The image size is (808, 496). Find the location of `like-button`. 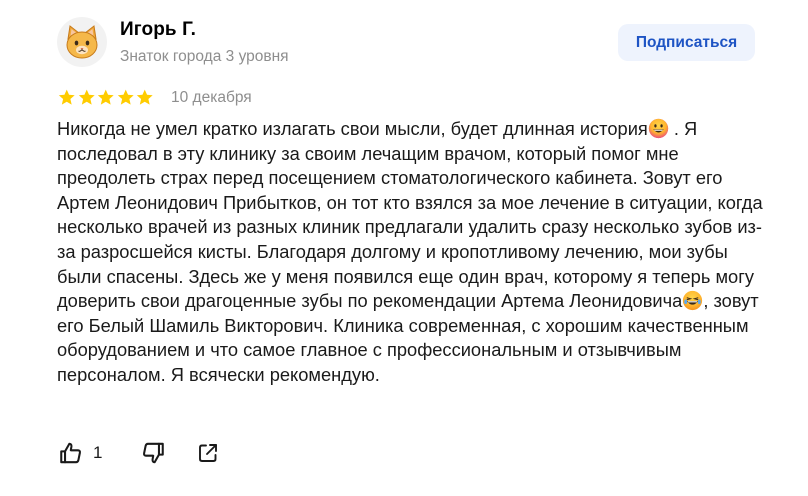

like-button is located at coordinates (71, 453).